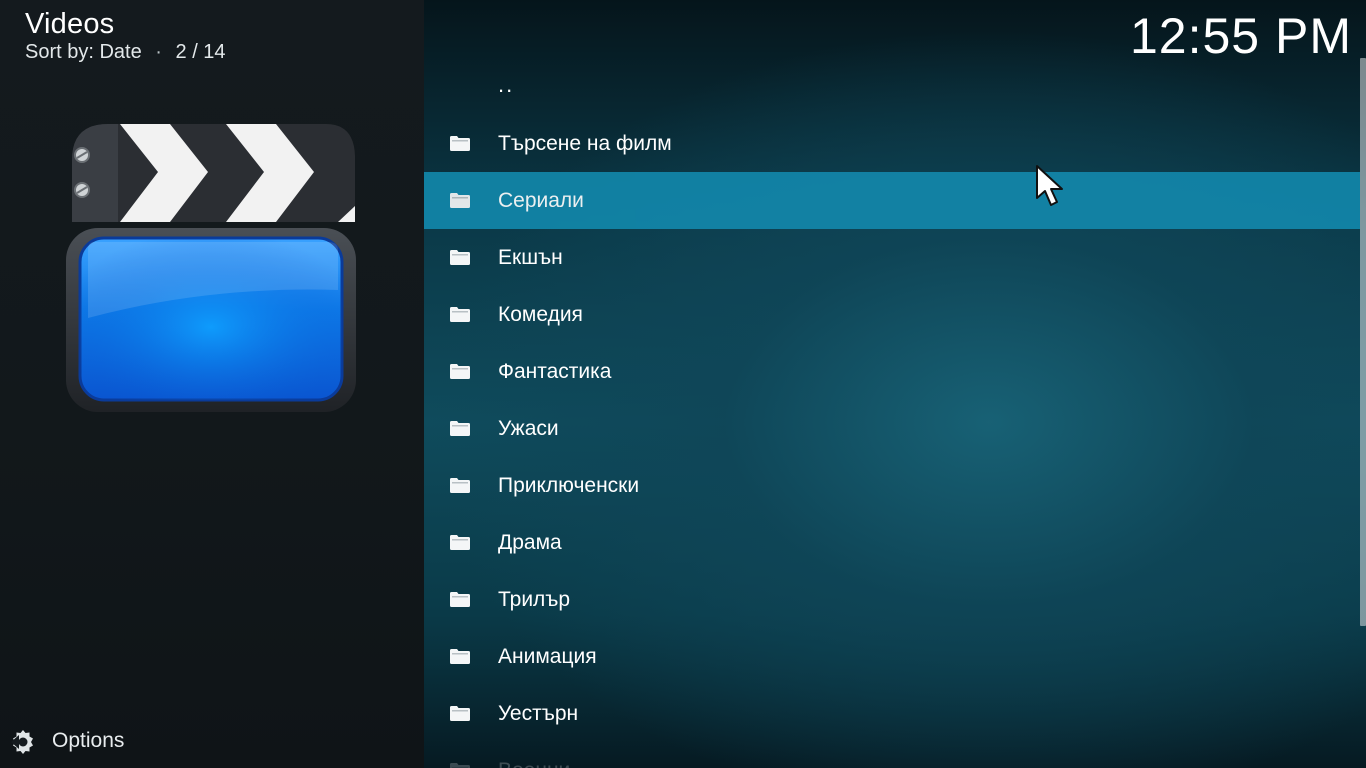  Describe the element at coordinates (528, 428) in the screenshot. I see `list-item-label: Ужаси` at that location.